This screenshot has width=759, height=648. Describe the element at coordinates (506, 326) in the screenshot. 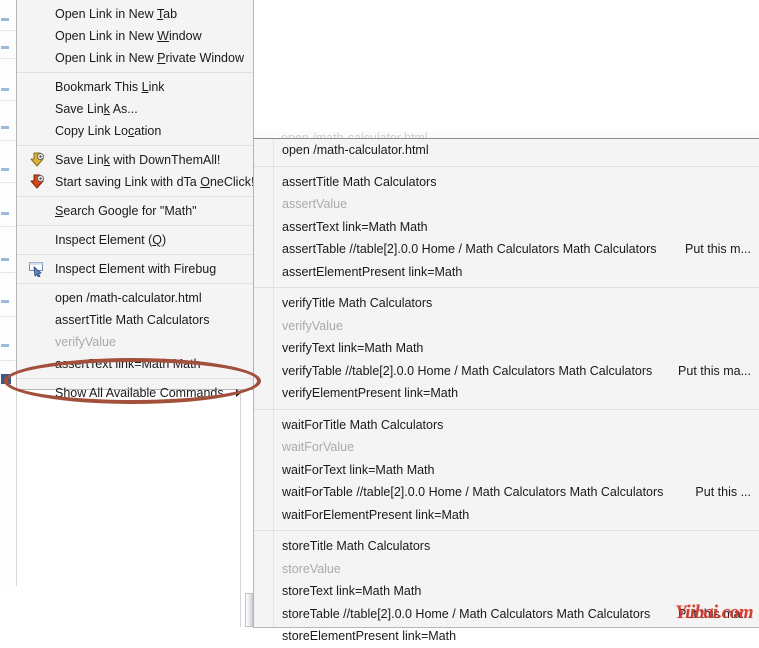

I see `cmd-verify-value: verifyValue` at that location.